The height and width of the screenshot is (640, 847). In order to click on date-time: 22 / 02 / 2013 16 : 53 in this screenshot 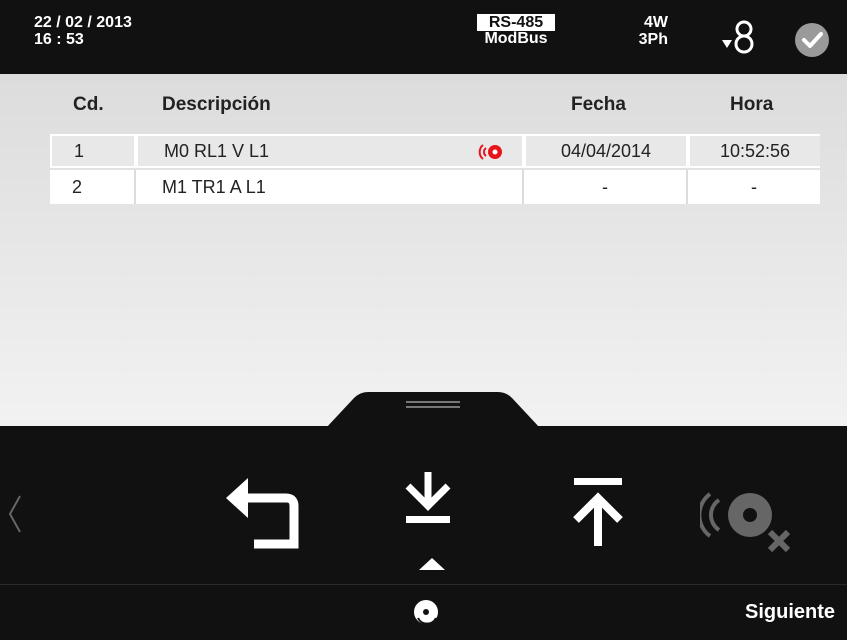, I will do `click(83, 31)`.